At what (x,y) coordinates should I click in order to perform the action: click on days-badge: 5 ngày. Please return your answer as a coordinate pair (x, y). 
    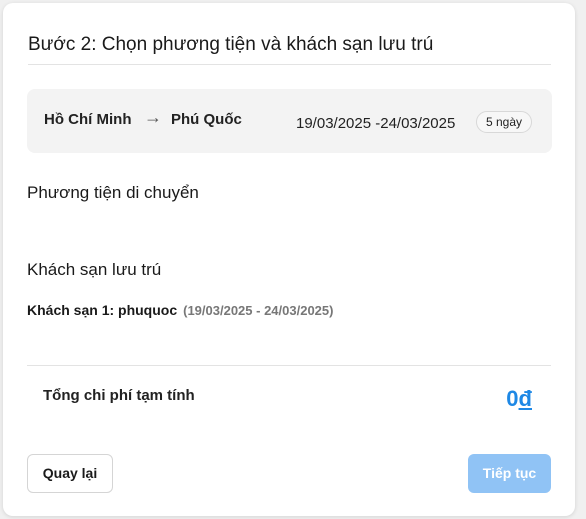
    Looking at the image, I should click on (504, 122).